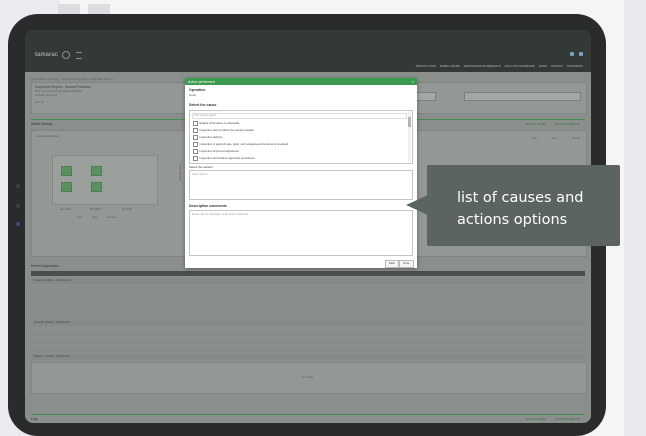 Image resolution: width=646 pixels, height=436 pixels. Describe the element at coordinates (201, 167) in the screenshot. I see `actions-label: Select the actions` at that location.